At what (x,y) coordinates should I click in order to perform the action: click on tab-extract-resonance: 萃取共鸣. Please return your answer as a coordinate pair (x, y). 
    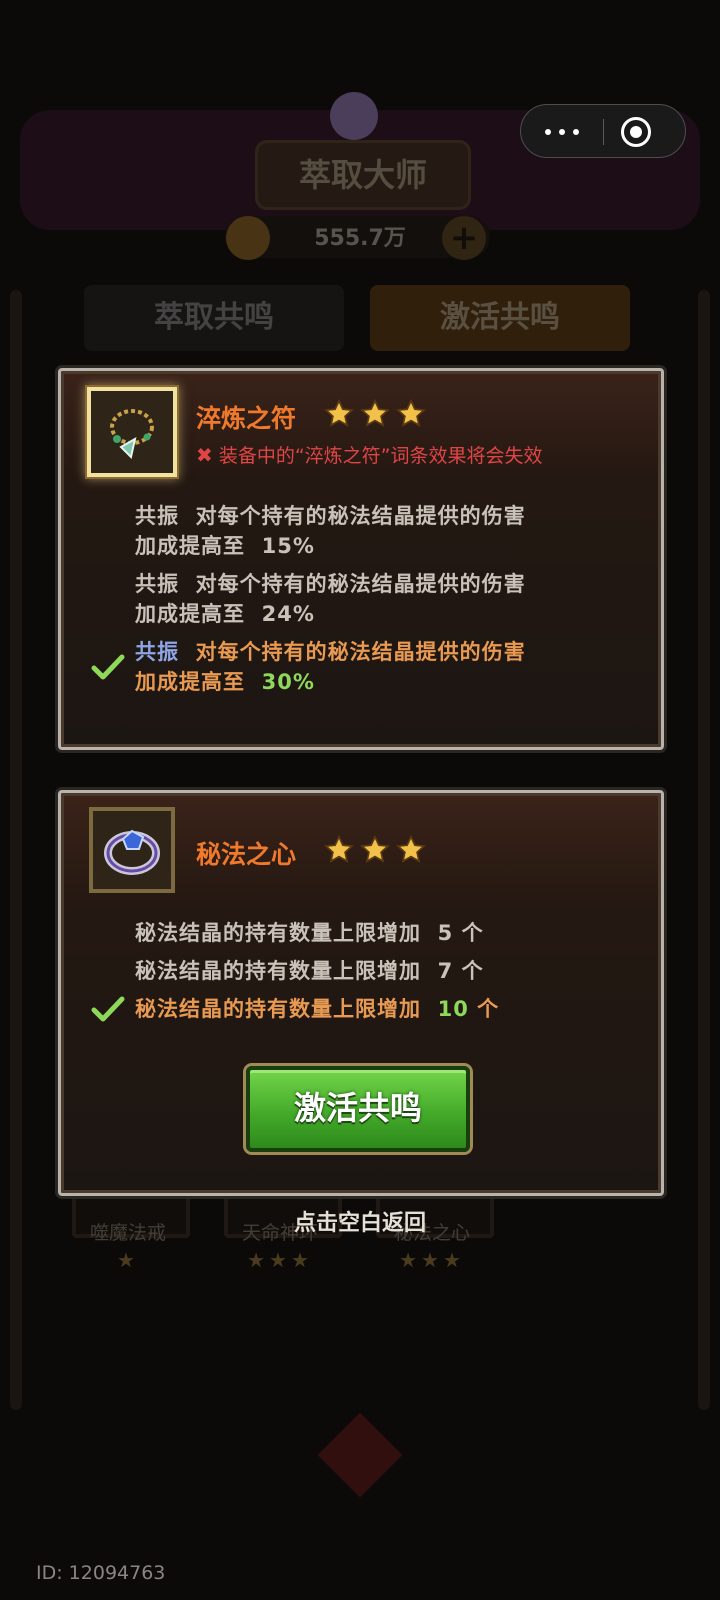
    Looking at the image, I should click on (214, 318).